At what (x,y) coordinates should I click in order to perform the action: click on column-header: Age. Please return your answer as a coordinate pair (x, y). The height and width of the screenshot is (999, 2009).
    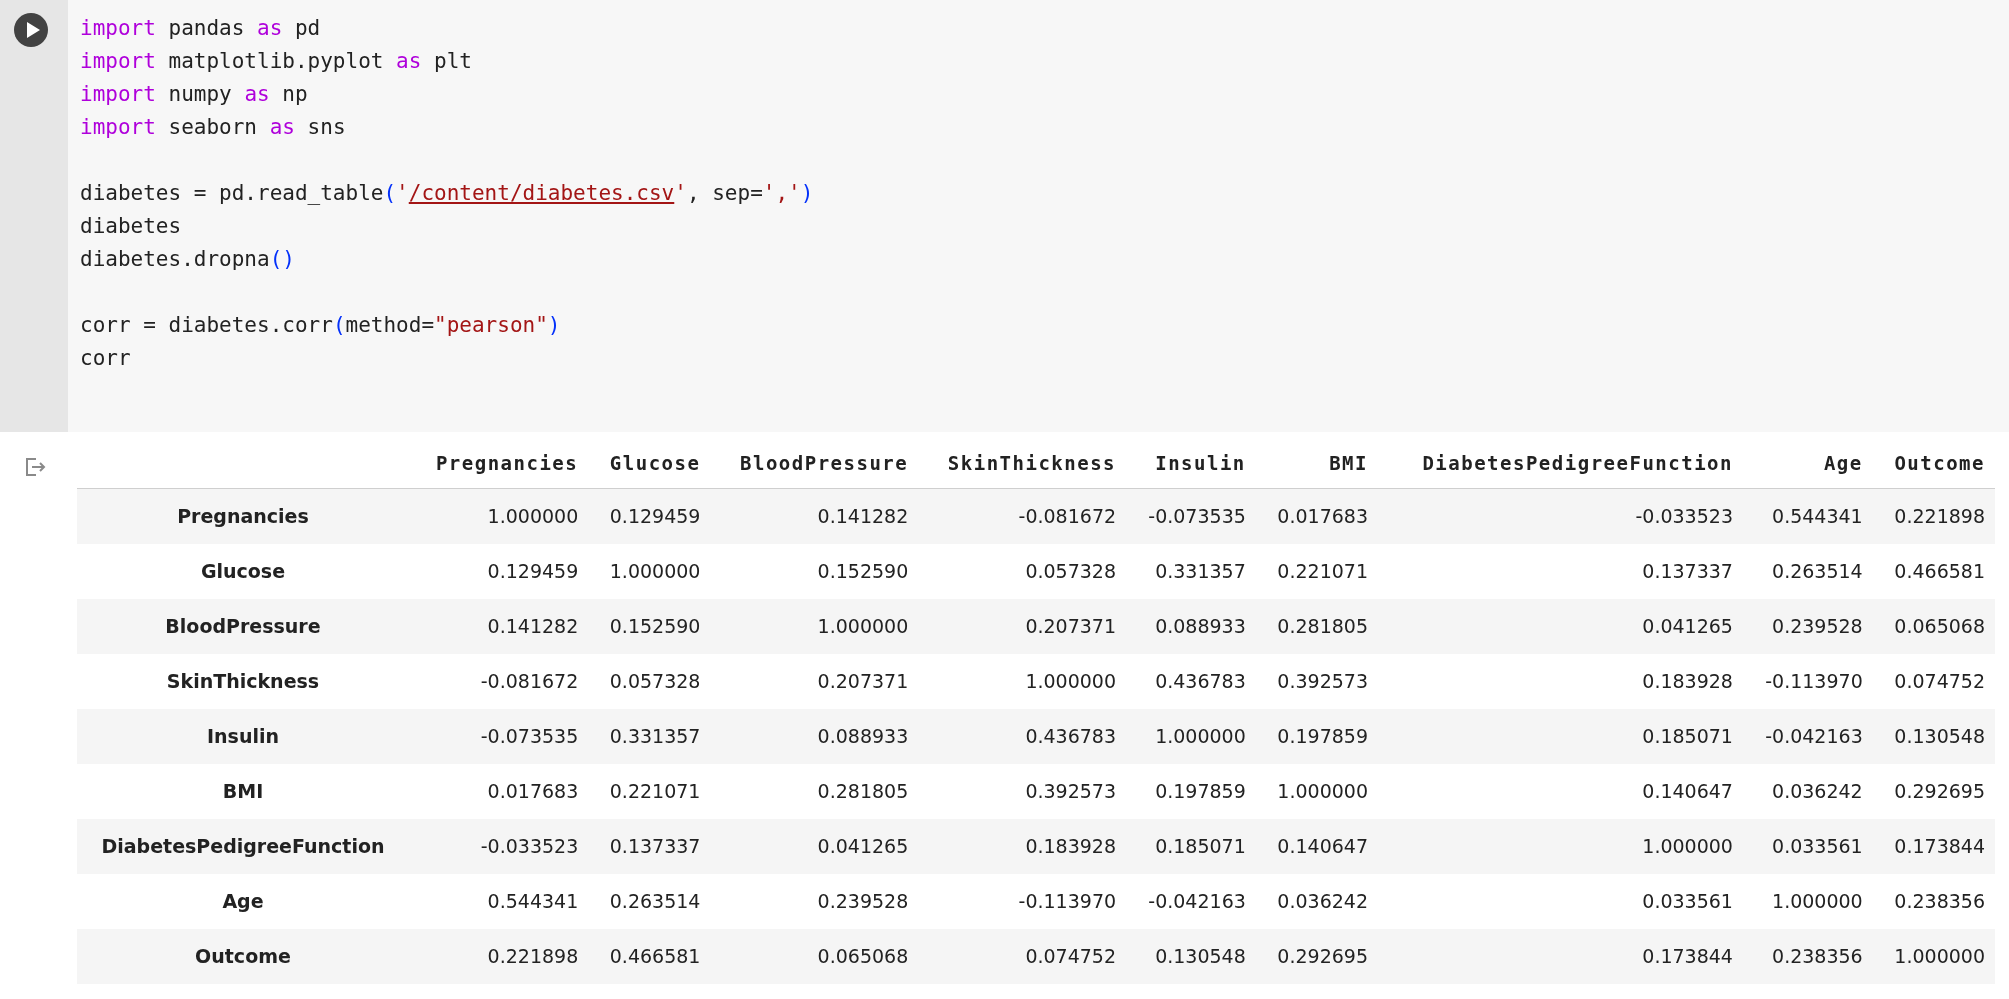
    Looking at the image, I should click on (1807, 465).